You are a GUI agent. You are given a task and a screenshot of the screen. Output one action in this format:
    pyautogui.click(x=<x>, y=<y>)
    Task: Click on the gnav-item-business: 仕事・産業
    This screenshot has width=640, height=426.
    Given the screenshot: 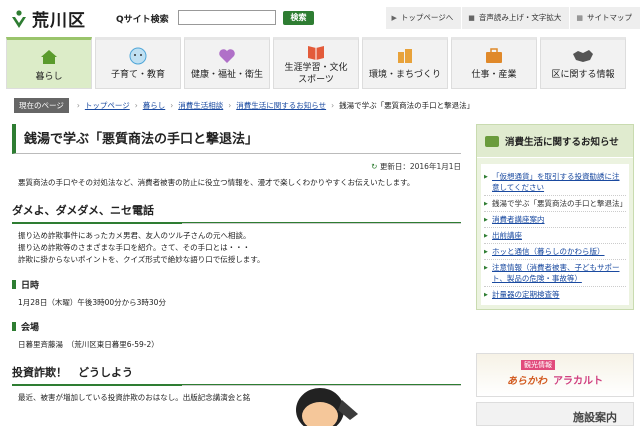 What is the action you would take?
    pyautogui.click(x=494, y=63)
    